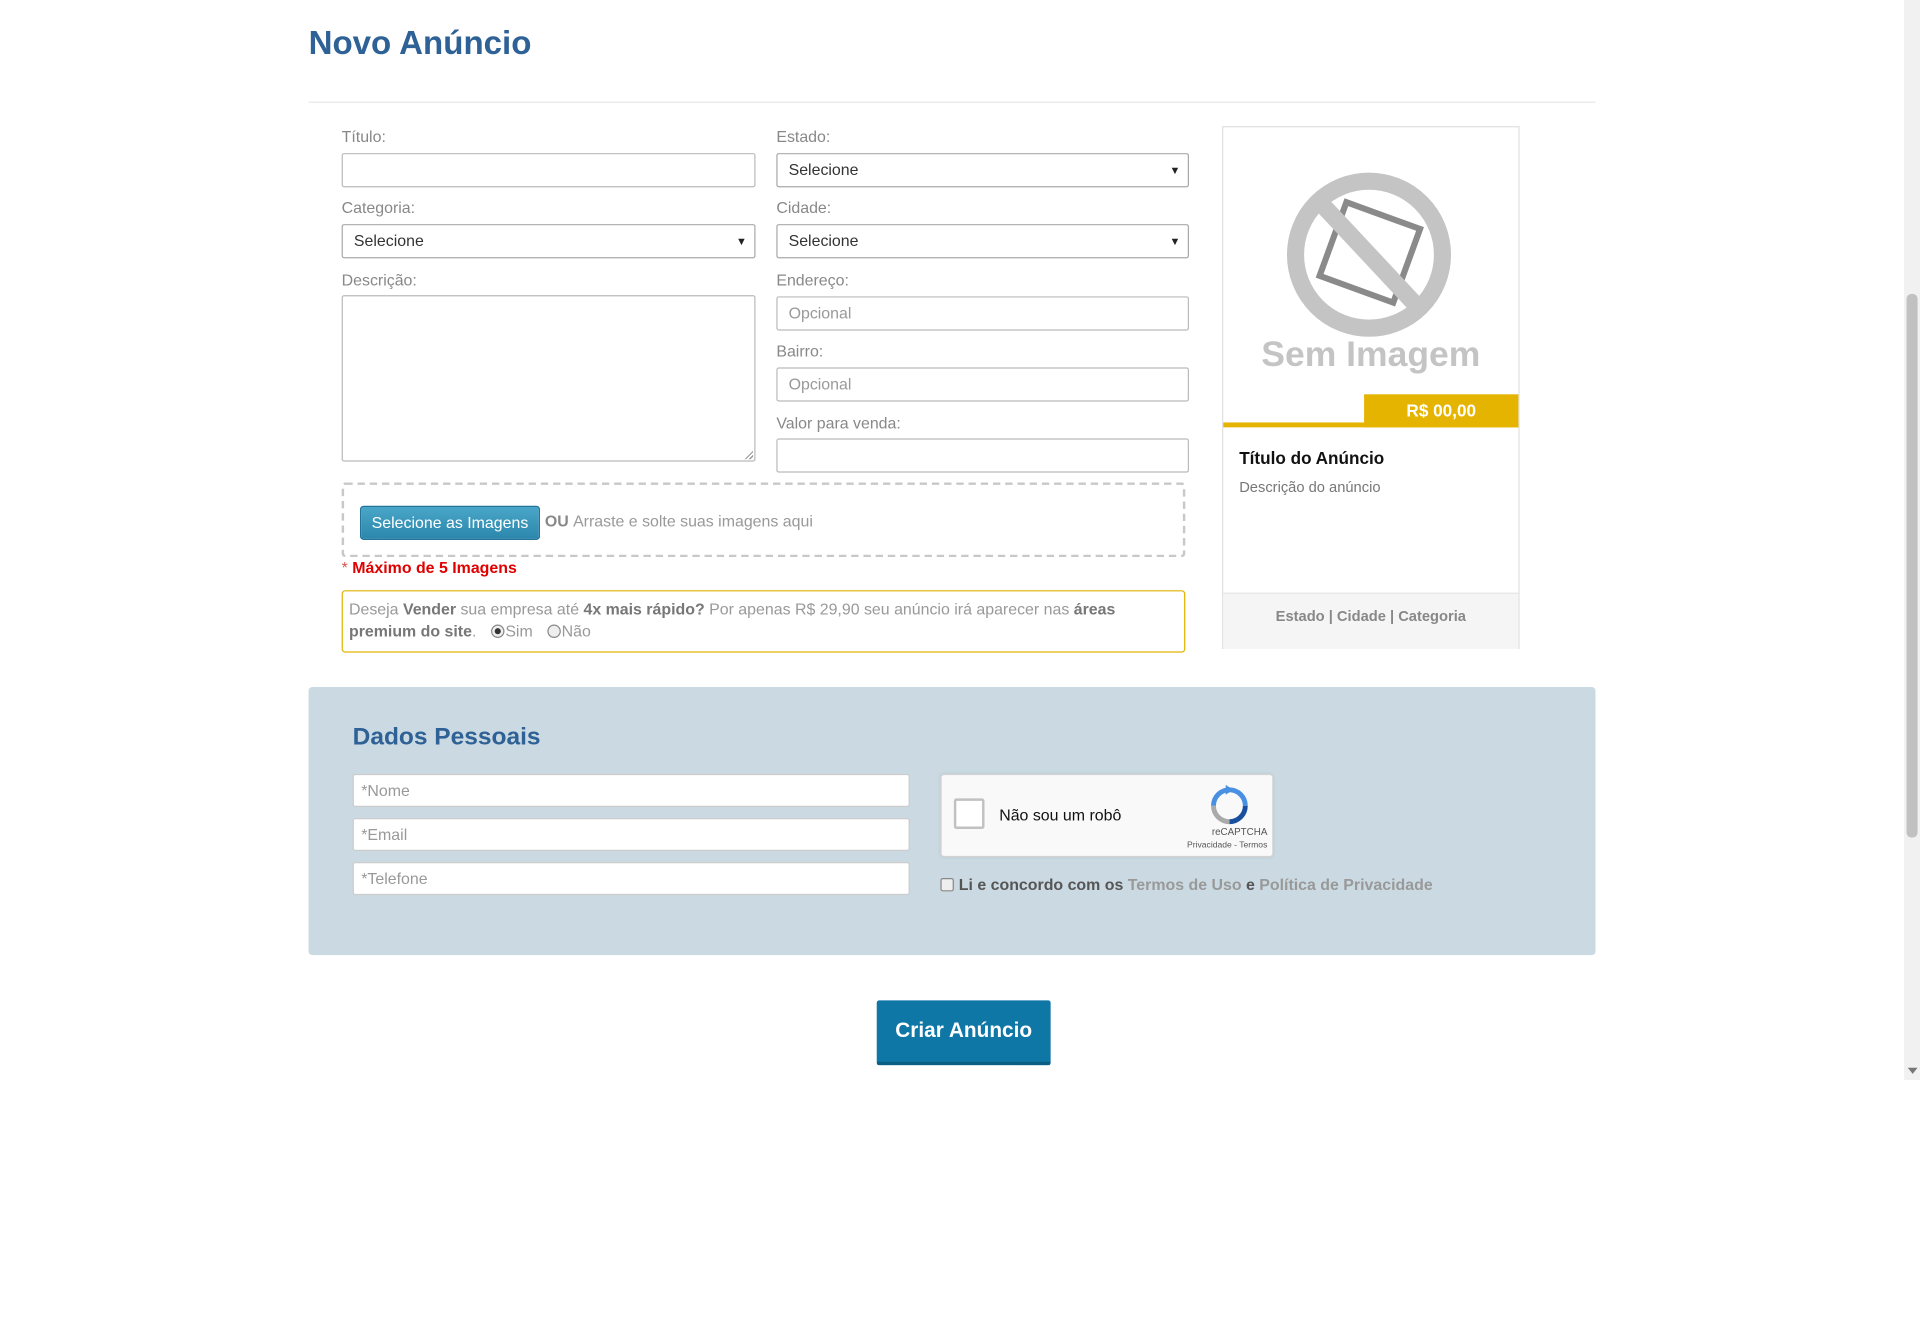 The width and height of the screenshot is (1920, 1322). Describe the element at coordinates (982, 241) in the screenshot. I see `cidade-select: Selecione ▼` at that location.